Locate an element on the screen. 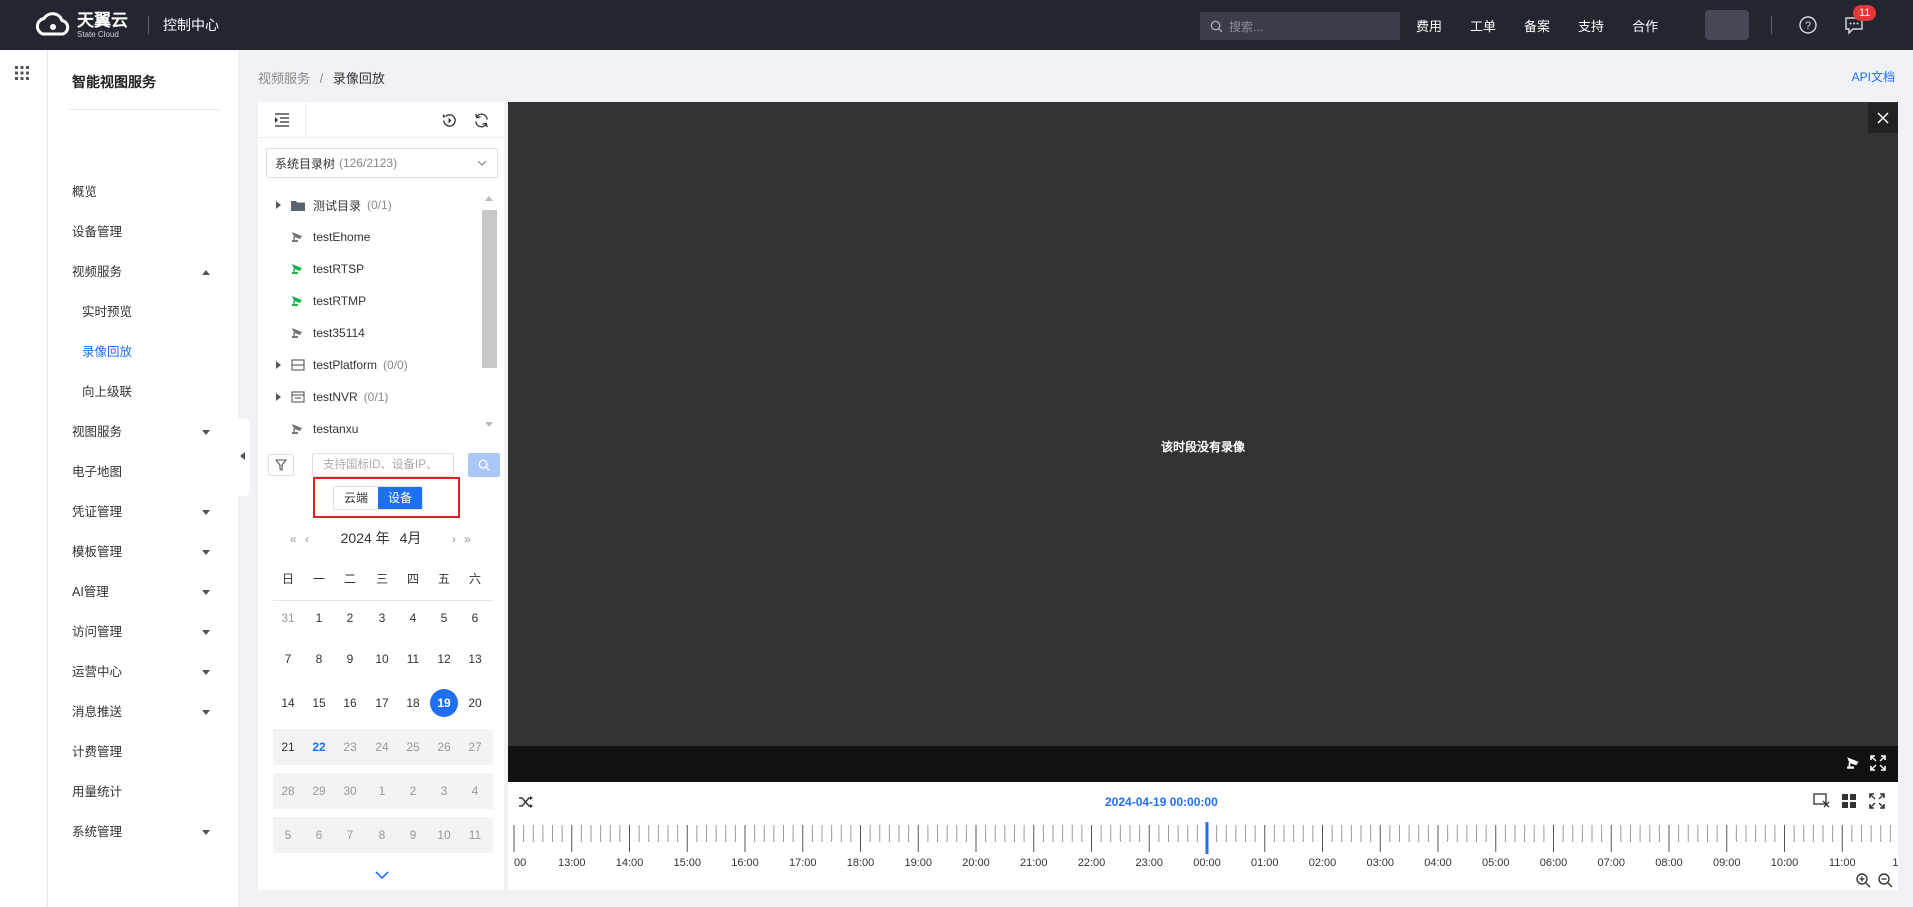 The image size is (1913, 907). calendar-day: 19 is located at coordinates (444, 703).